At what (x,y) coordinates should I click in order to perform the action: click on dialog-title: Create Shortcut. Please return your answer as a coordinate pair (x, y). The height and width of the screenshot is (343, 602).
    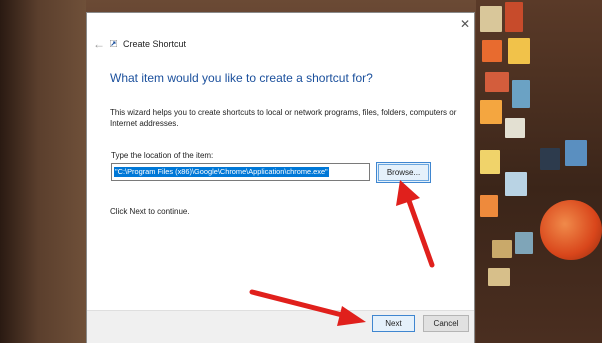
    Looking at the image, I should click on (155, 44).